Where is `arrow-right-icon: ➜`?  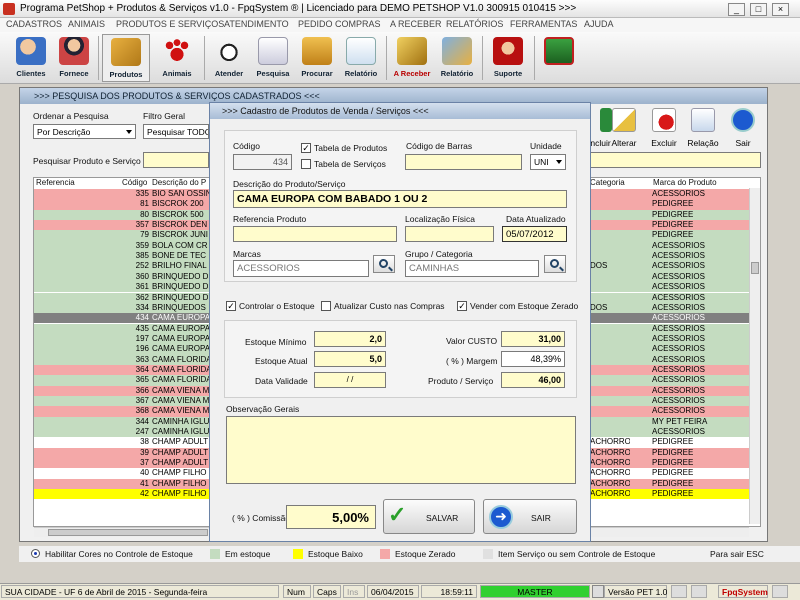
arrow-right-icon: ➜ is located at coordinates (501, 517).